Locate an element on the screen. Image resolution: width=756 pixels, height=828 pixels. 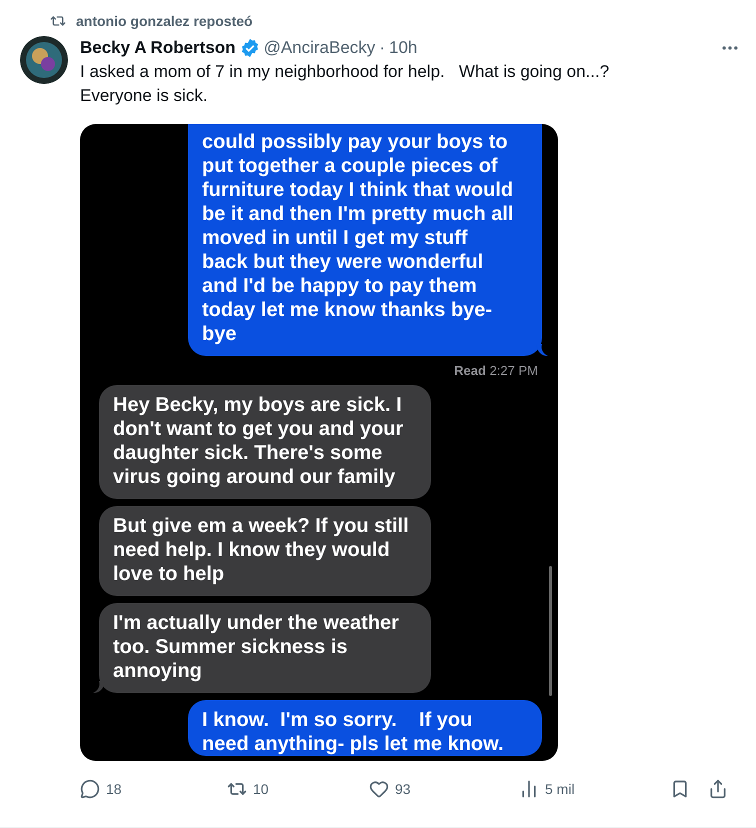
message-bubble: I know. I'm so sorry. If you need anything- pls let me know. is located at coordinates (365, 728).